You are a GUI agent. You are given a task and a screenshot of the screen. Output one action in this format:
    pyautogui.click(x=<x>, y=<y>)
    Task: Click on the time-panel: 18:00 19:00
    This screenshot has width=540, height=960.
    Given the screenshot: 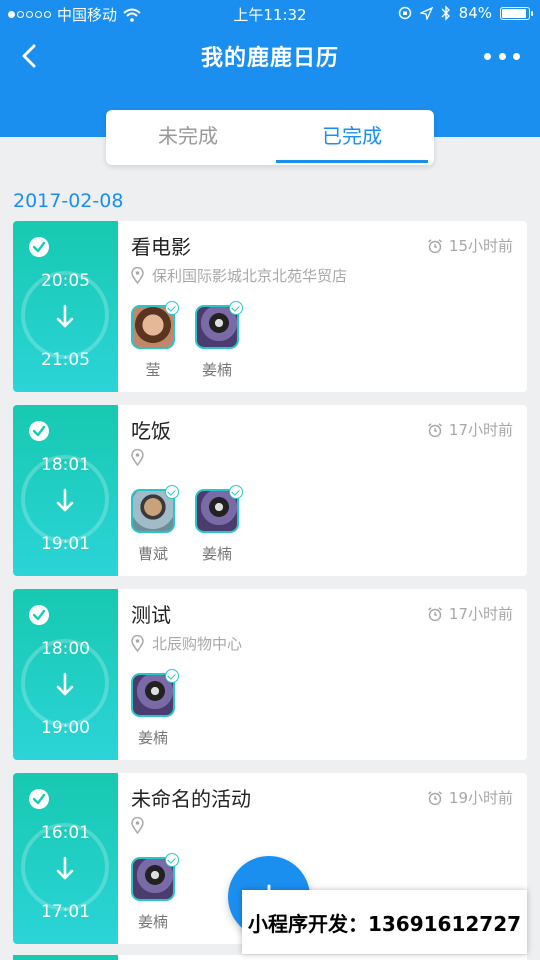 What is the action you would take?
    pyautogui.click(x=65, y=674)
    